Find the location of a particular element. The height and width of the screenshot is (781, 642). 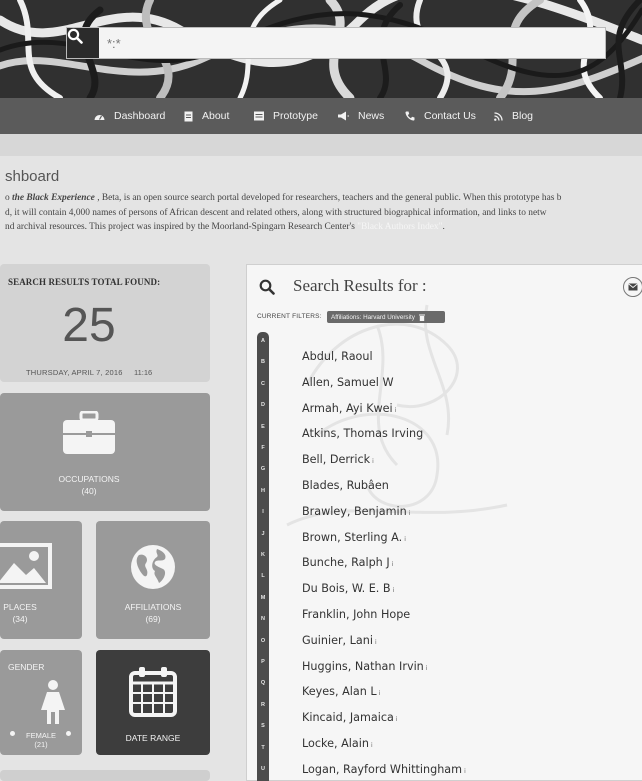

nav-label: Dashboard is located at coordinates (140, 116).